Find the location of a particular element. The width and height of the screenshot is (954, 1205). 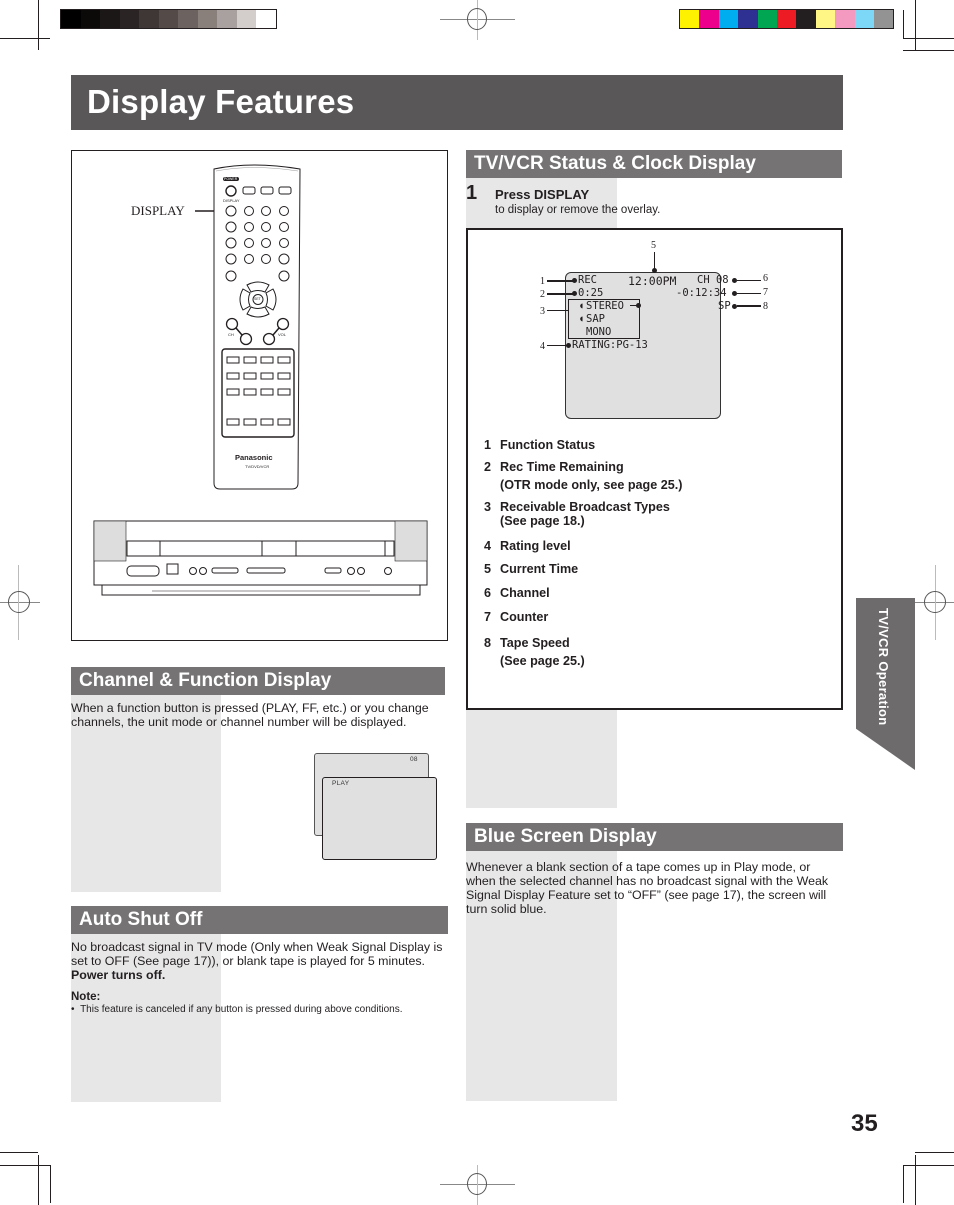

osd-time: 12:00PM is located at coordinates (652, 281).